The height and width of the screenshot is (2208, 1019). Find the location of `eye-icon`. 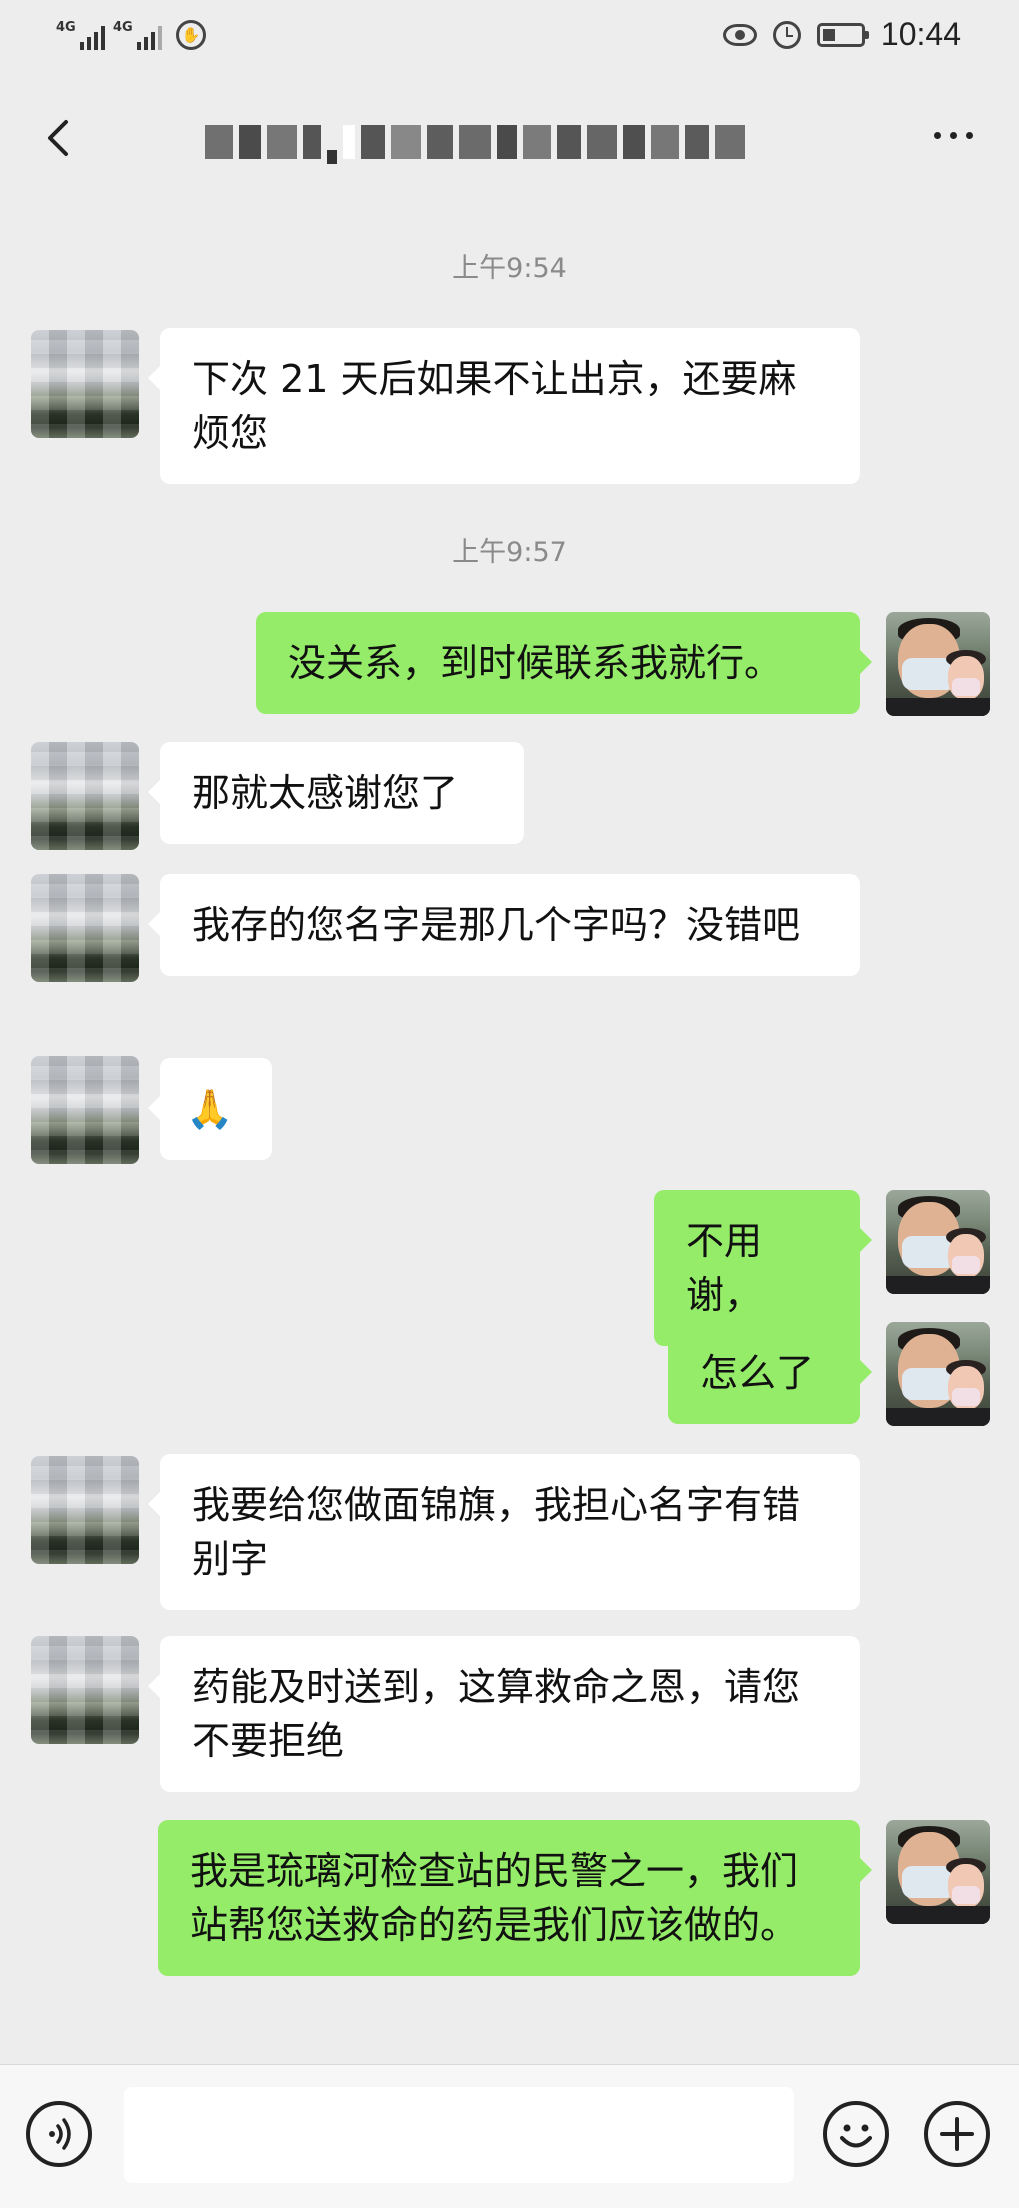

eye-icon is located at coordinates (739, 34).